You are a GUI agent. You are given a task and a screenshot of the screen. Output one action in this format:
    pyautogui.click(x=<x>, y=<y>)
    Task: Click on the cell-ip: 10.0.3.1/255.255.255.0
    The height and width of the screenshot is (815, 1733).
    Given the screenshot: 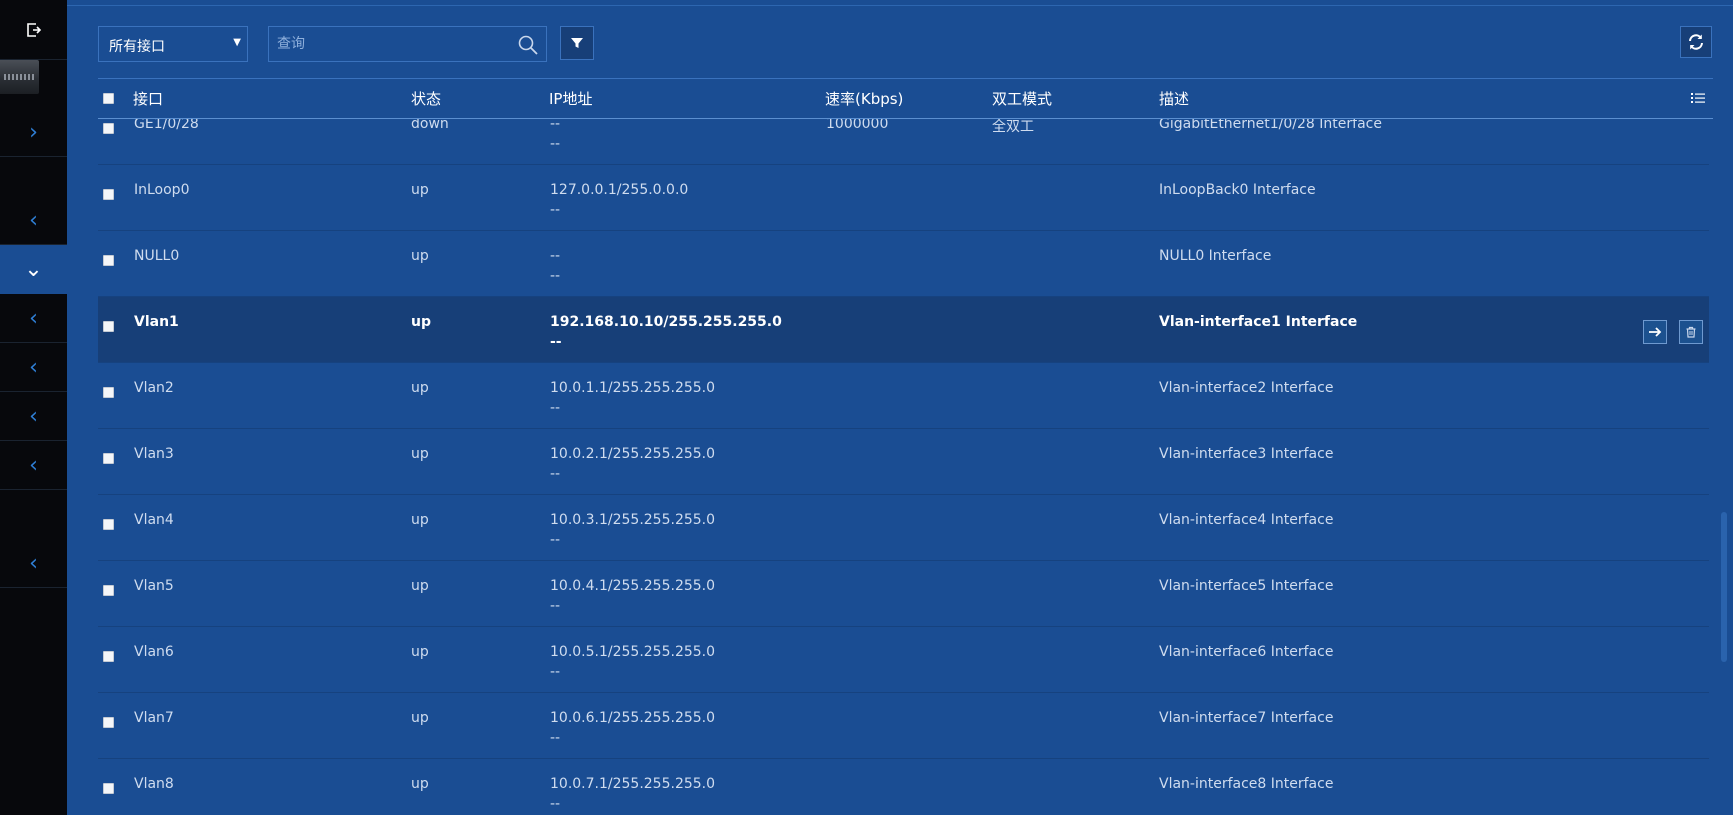 What is the action you would take?
    pyautogui.click(x=633, y=520)
    